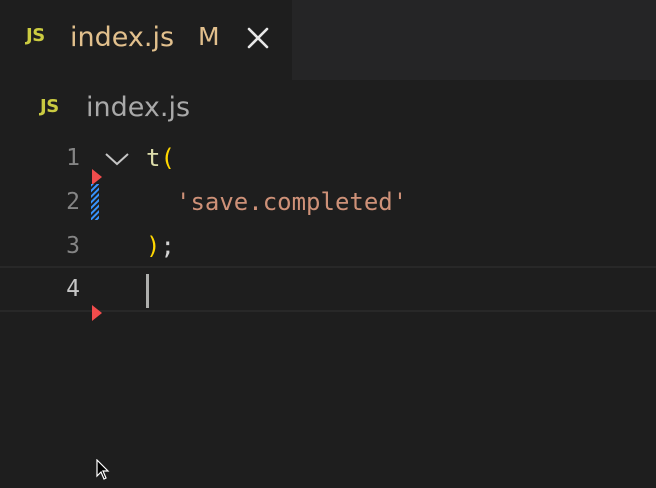  Describe the element at coordinates (95, 202) in the screenshot. I see `added-lines-marker-icon` at that location.